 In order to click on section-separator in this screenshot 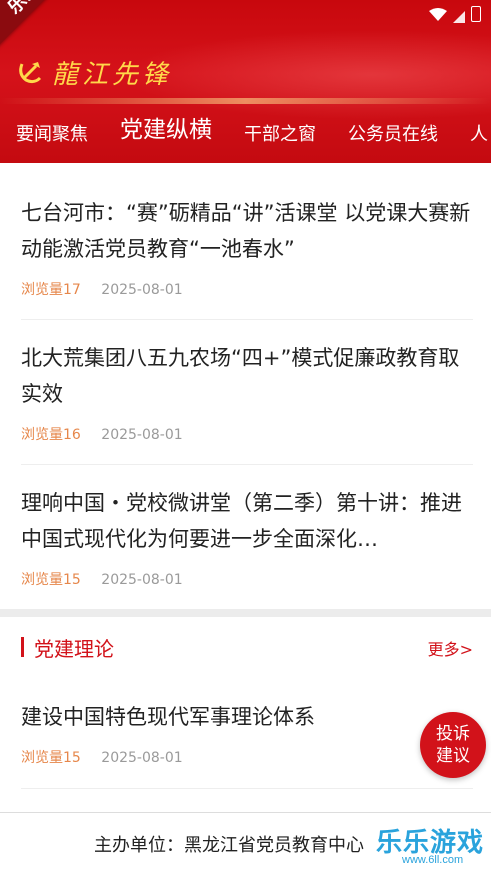, I will do `click(245, 613)`.